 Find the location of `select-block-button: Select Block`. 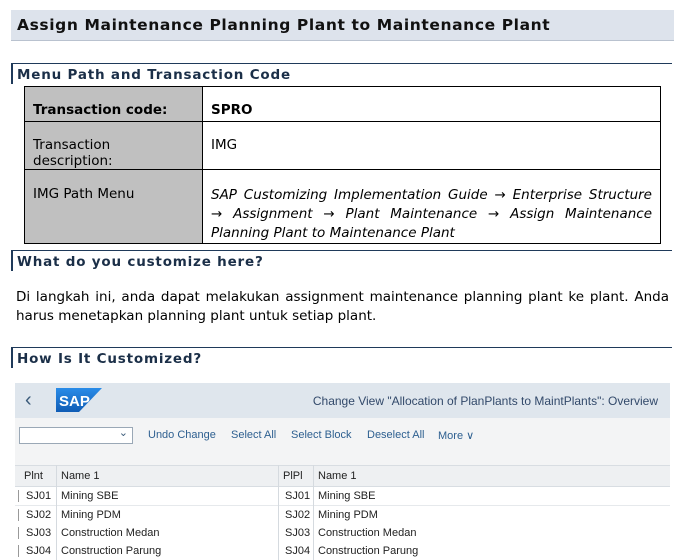

select-block-button: Select Block is located at coordinates (321, 435).